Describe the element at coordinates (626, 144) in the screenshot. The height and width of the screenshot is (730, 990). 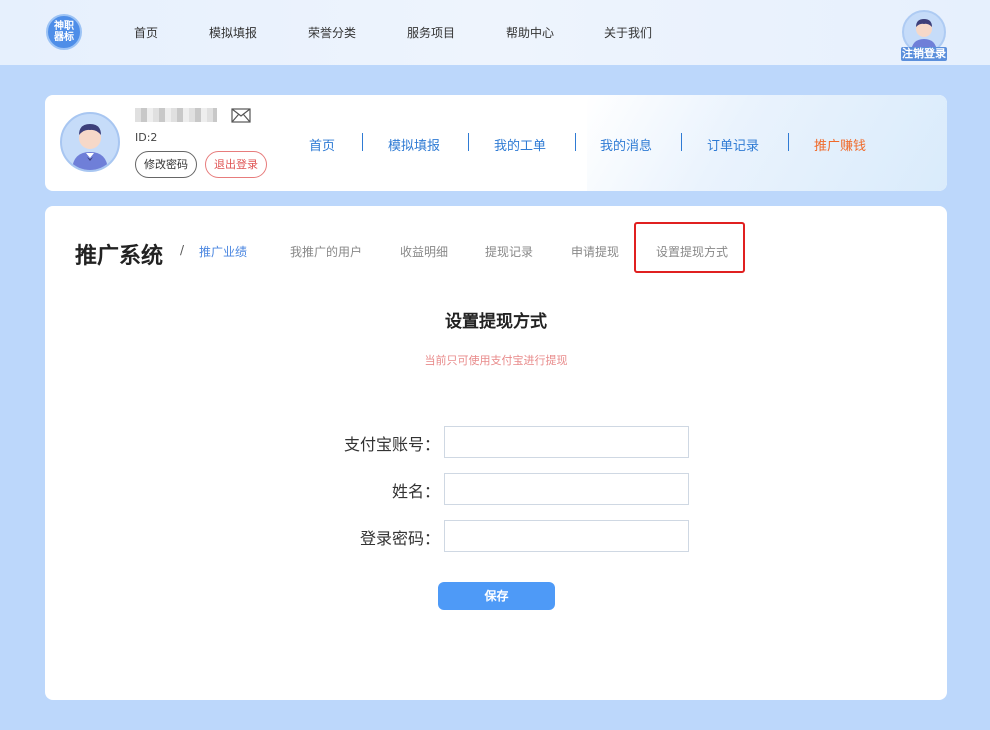
I see `profile-nav-messages: 我的消息` at that location.